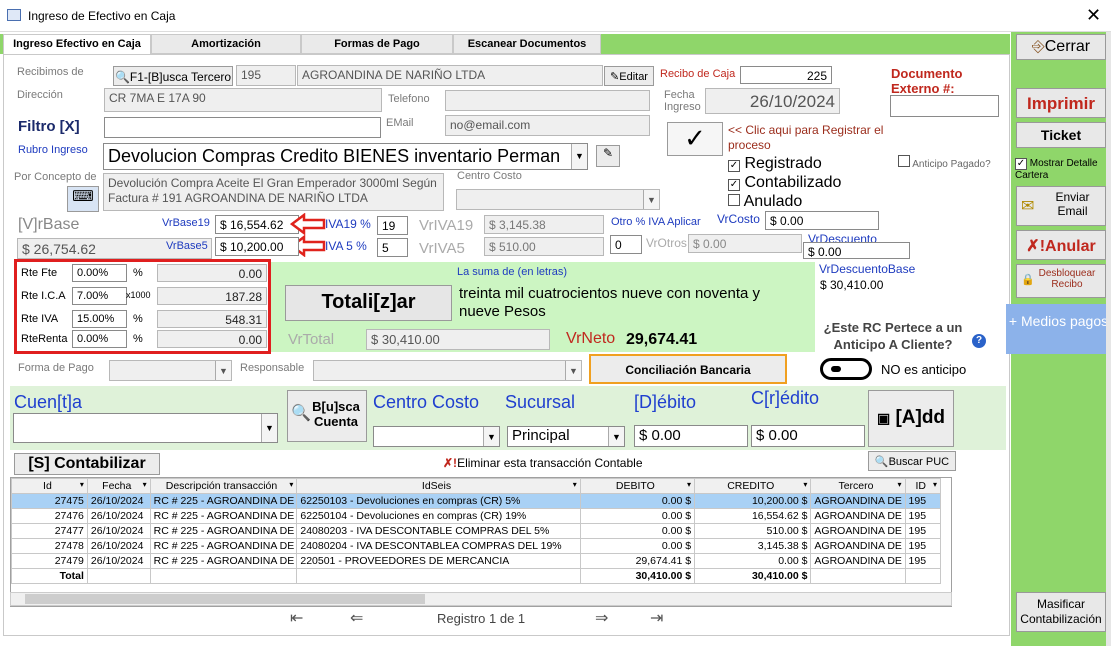  What do you see at coordinates (822, 220) in the screenshot?
I see `vrcosto-input: $ 0.00` at bounding box center [822, 220].